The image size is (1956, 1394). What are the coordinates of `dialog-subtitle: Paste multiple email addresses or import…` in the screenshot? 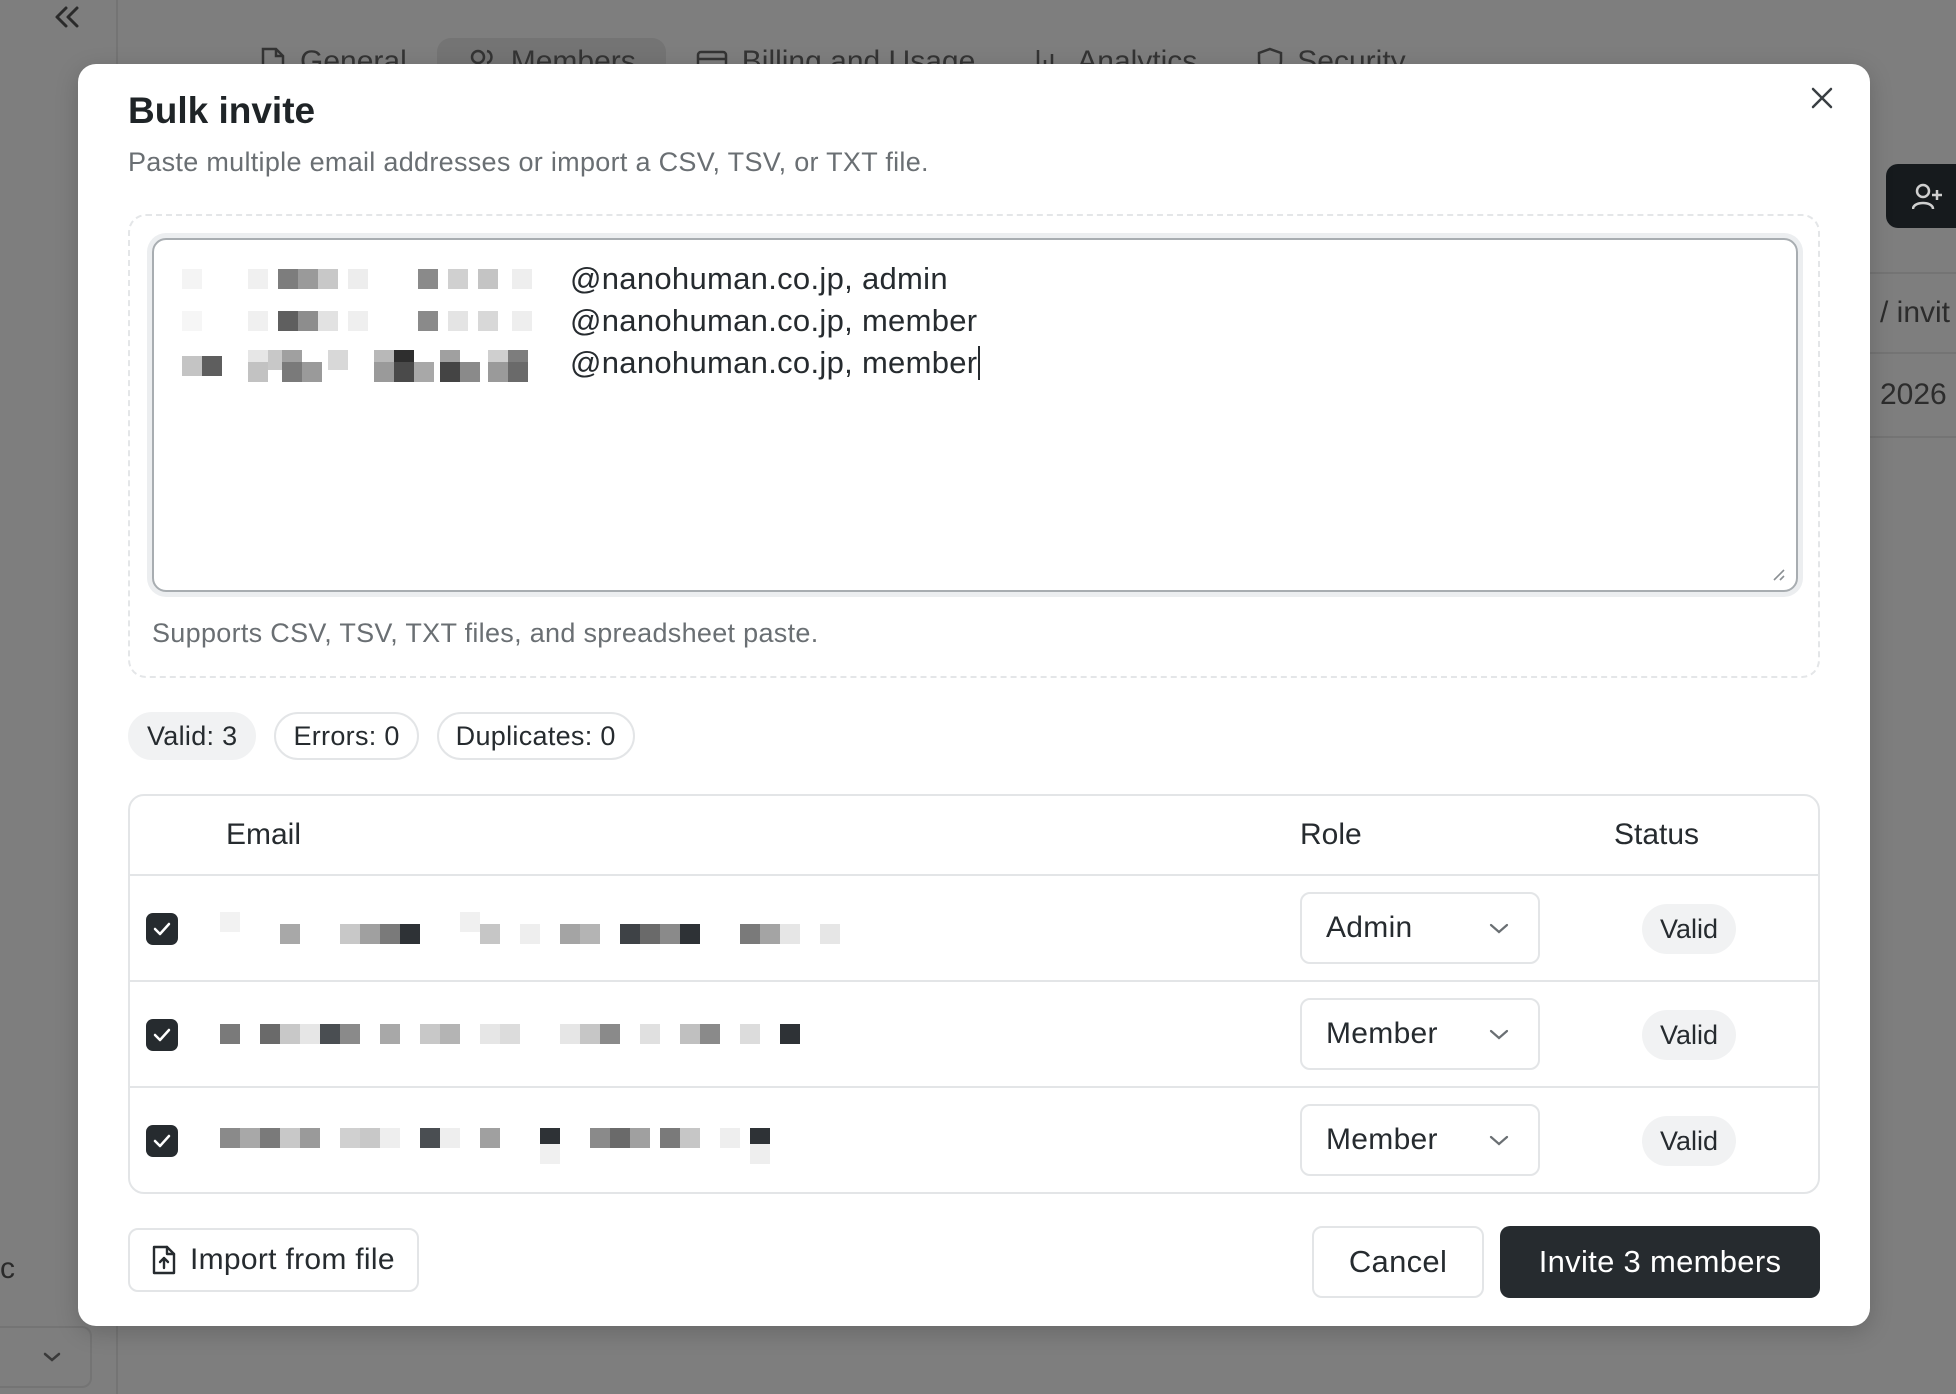 It's located at (528, 162).